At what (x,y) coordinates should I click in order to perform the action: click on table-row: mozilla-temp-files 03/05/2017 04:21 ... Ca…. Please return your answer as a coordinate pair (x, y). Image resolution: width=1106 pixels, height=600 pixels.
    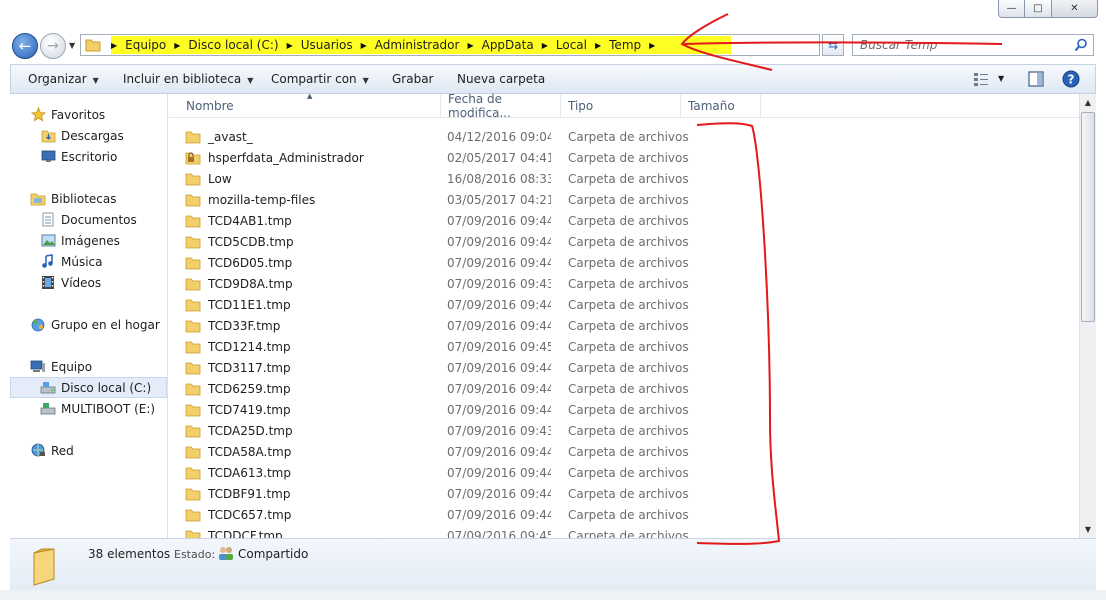
    Looking at the image, I should click on (624, 199).